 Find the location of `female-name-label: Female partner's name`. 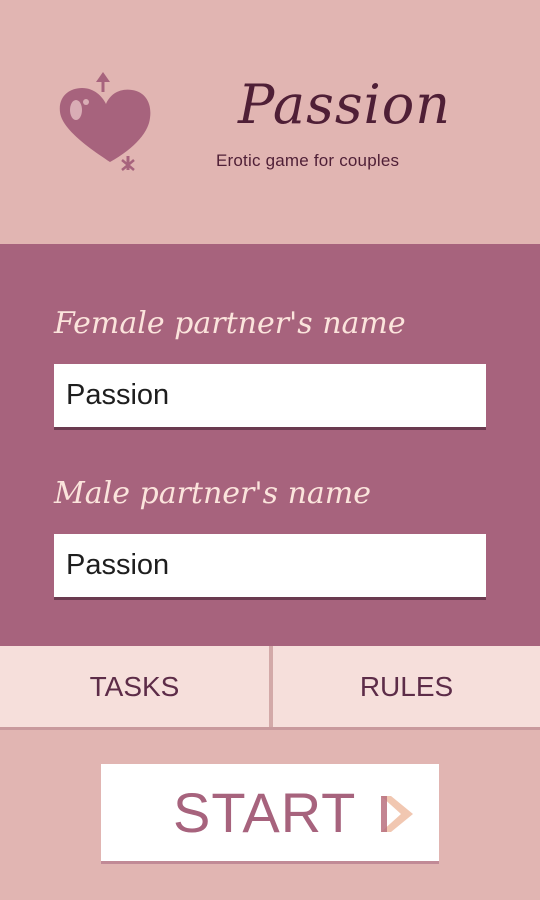

female-name-label: Female partner's name is located at coordinates (230, 323).